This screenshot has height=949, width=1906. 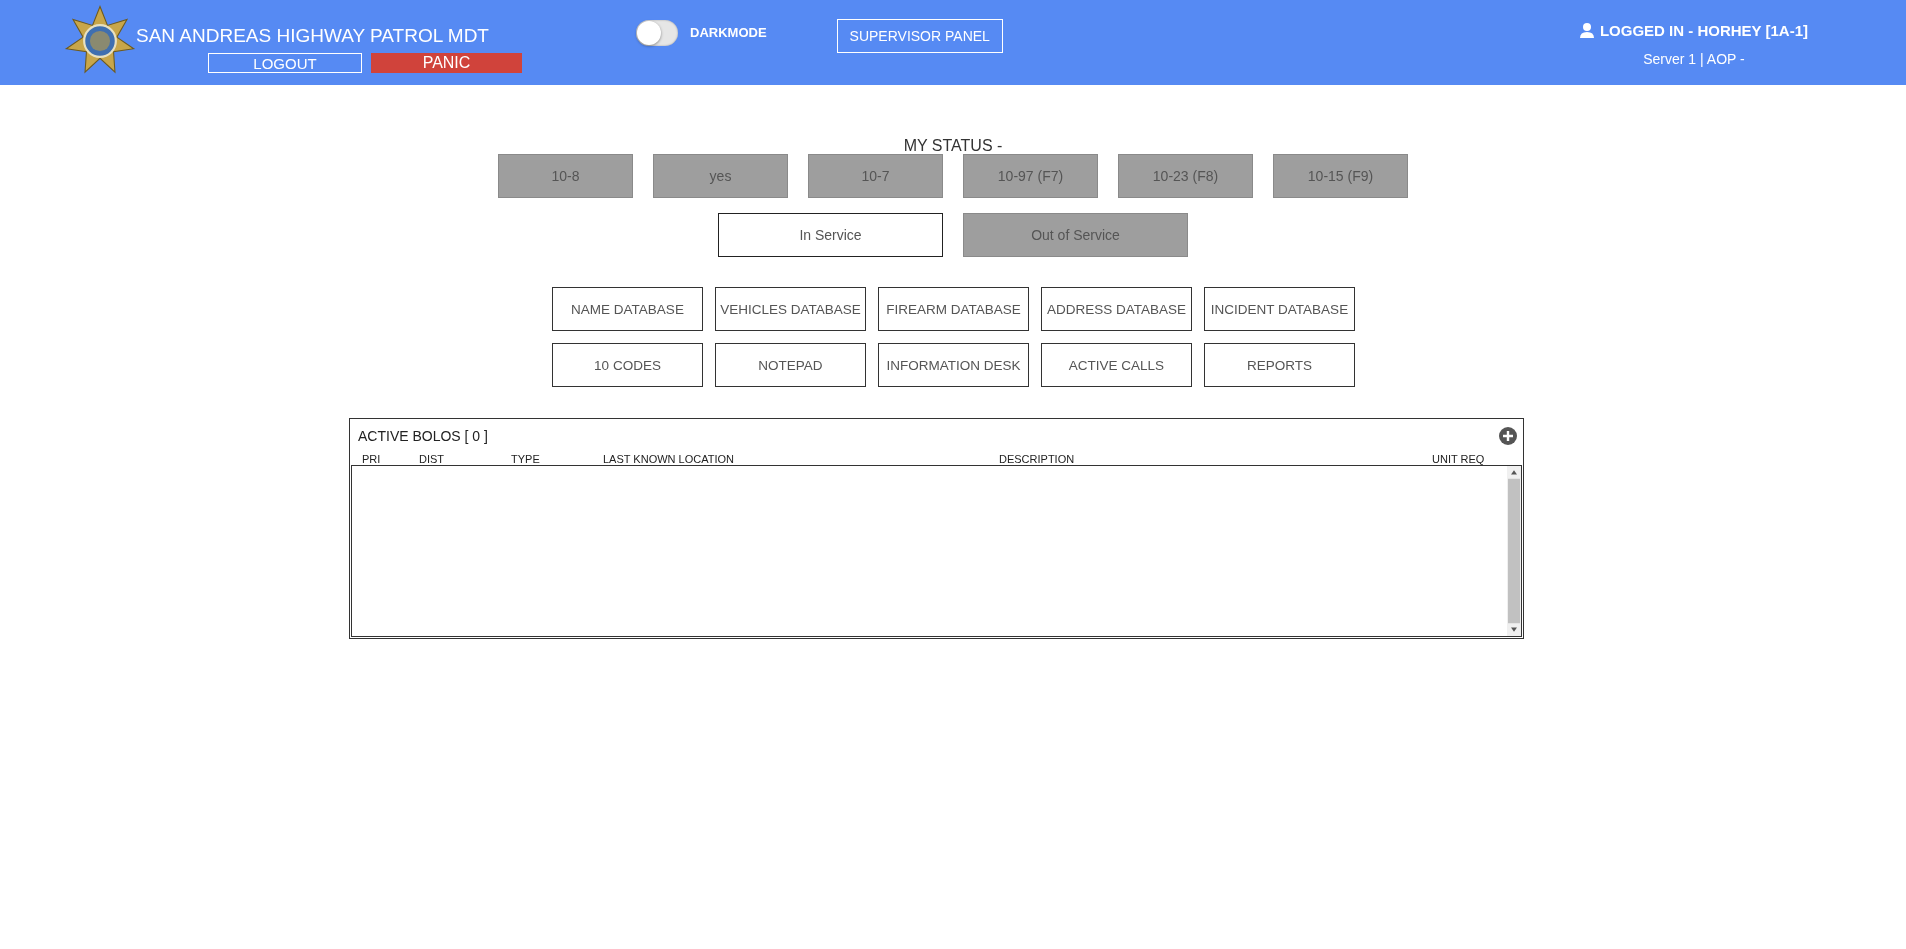 What do you see at coordinates (1703, 30) in the screenshot?
I see `logged-in-user: LOGGED IN - HORHEY [1A-1]` at bounding box center [1703, 30].